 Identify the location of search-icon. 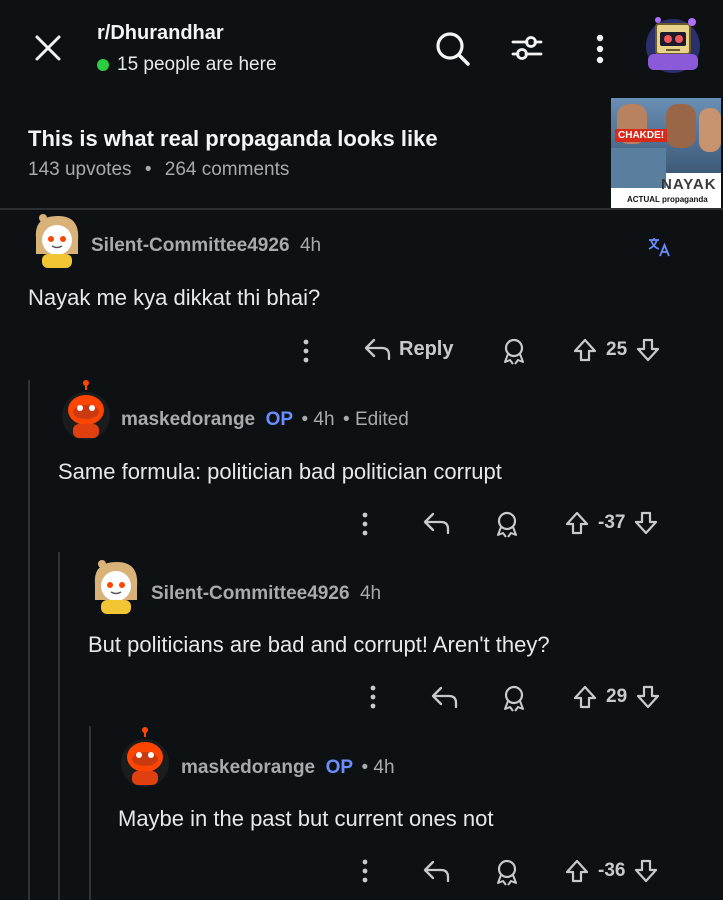
(453, 49).